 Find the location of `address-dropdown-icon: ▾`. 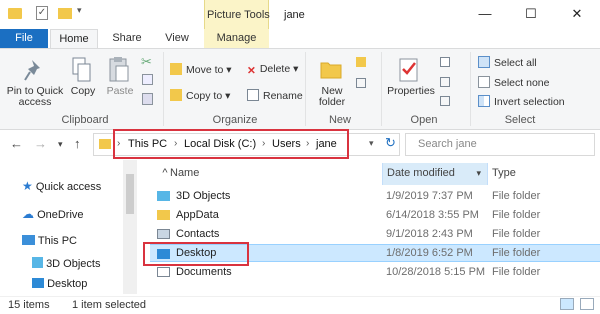

address-dropdown-icon: ▾ is located at coordinates (371, 143).